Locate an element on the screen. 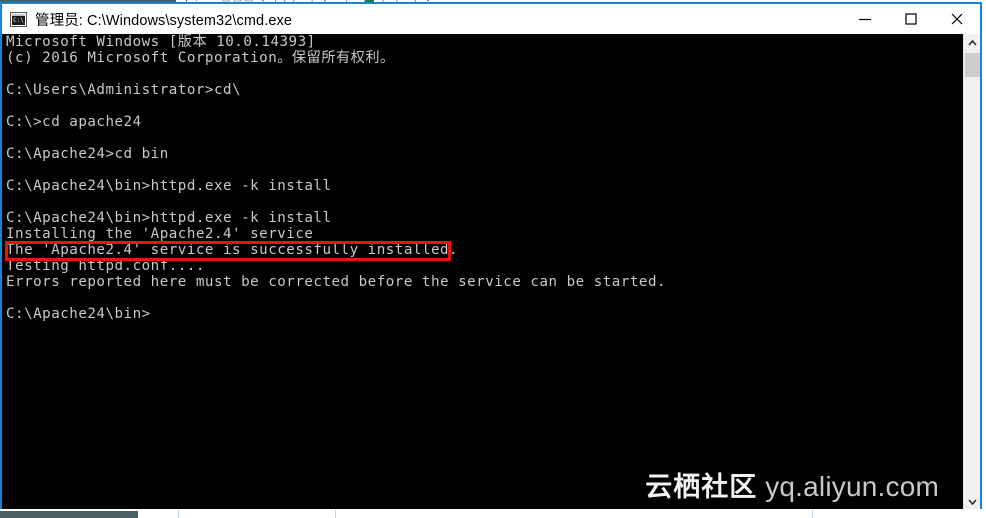  console-line: C:\Apache24\bin> is located at coordinates (78, 314).